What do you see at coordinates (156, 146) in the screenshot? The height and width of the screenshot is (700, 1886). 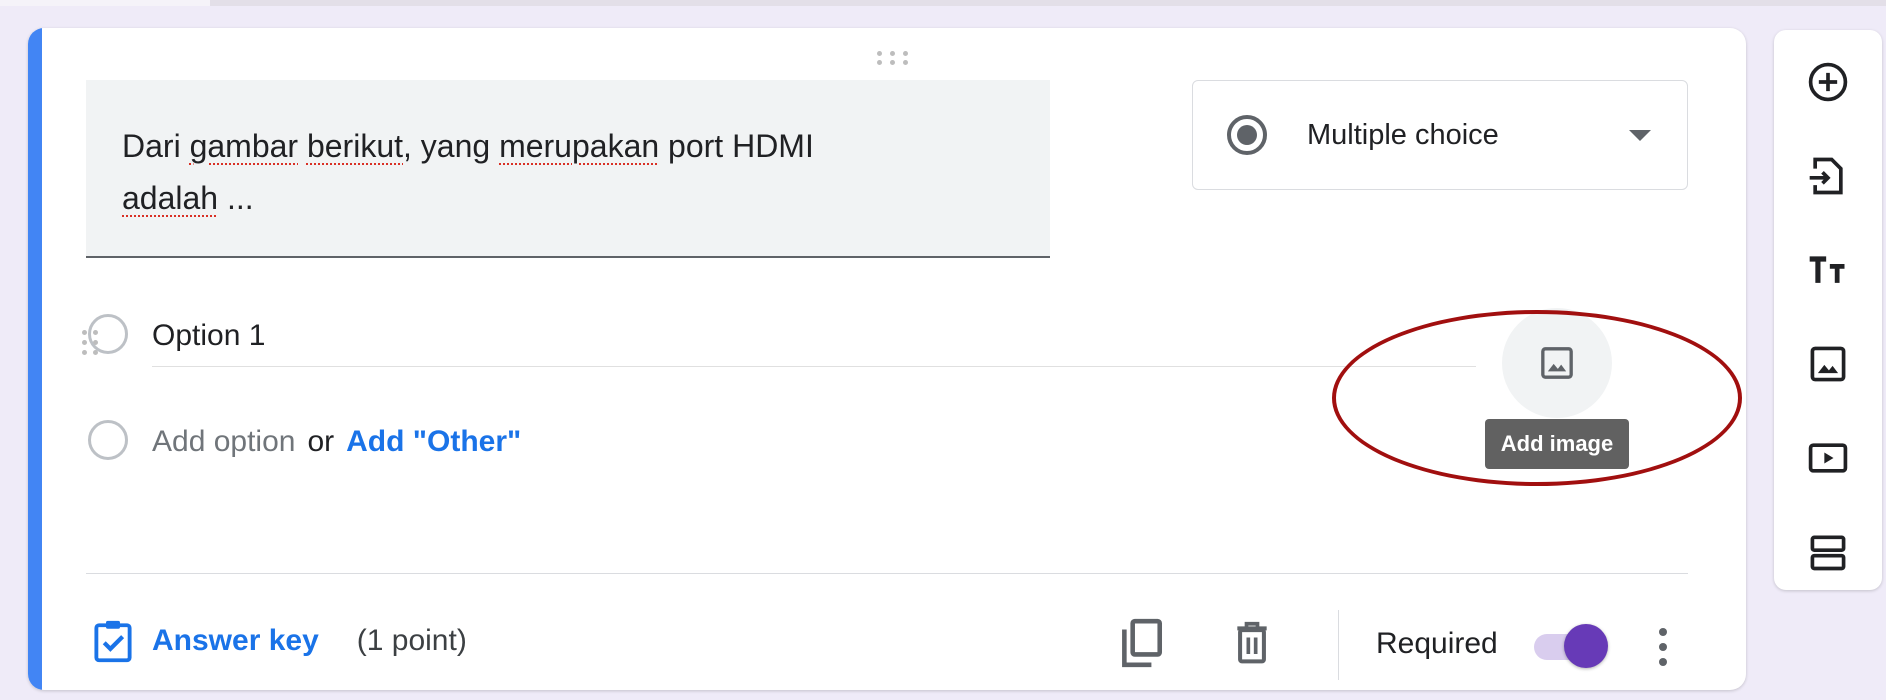 I see `question-text: Dari` at bounding box center [156, 146].